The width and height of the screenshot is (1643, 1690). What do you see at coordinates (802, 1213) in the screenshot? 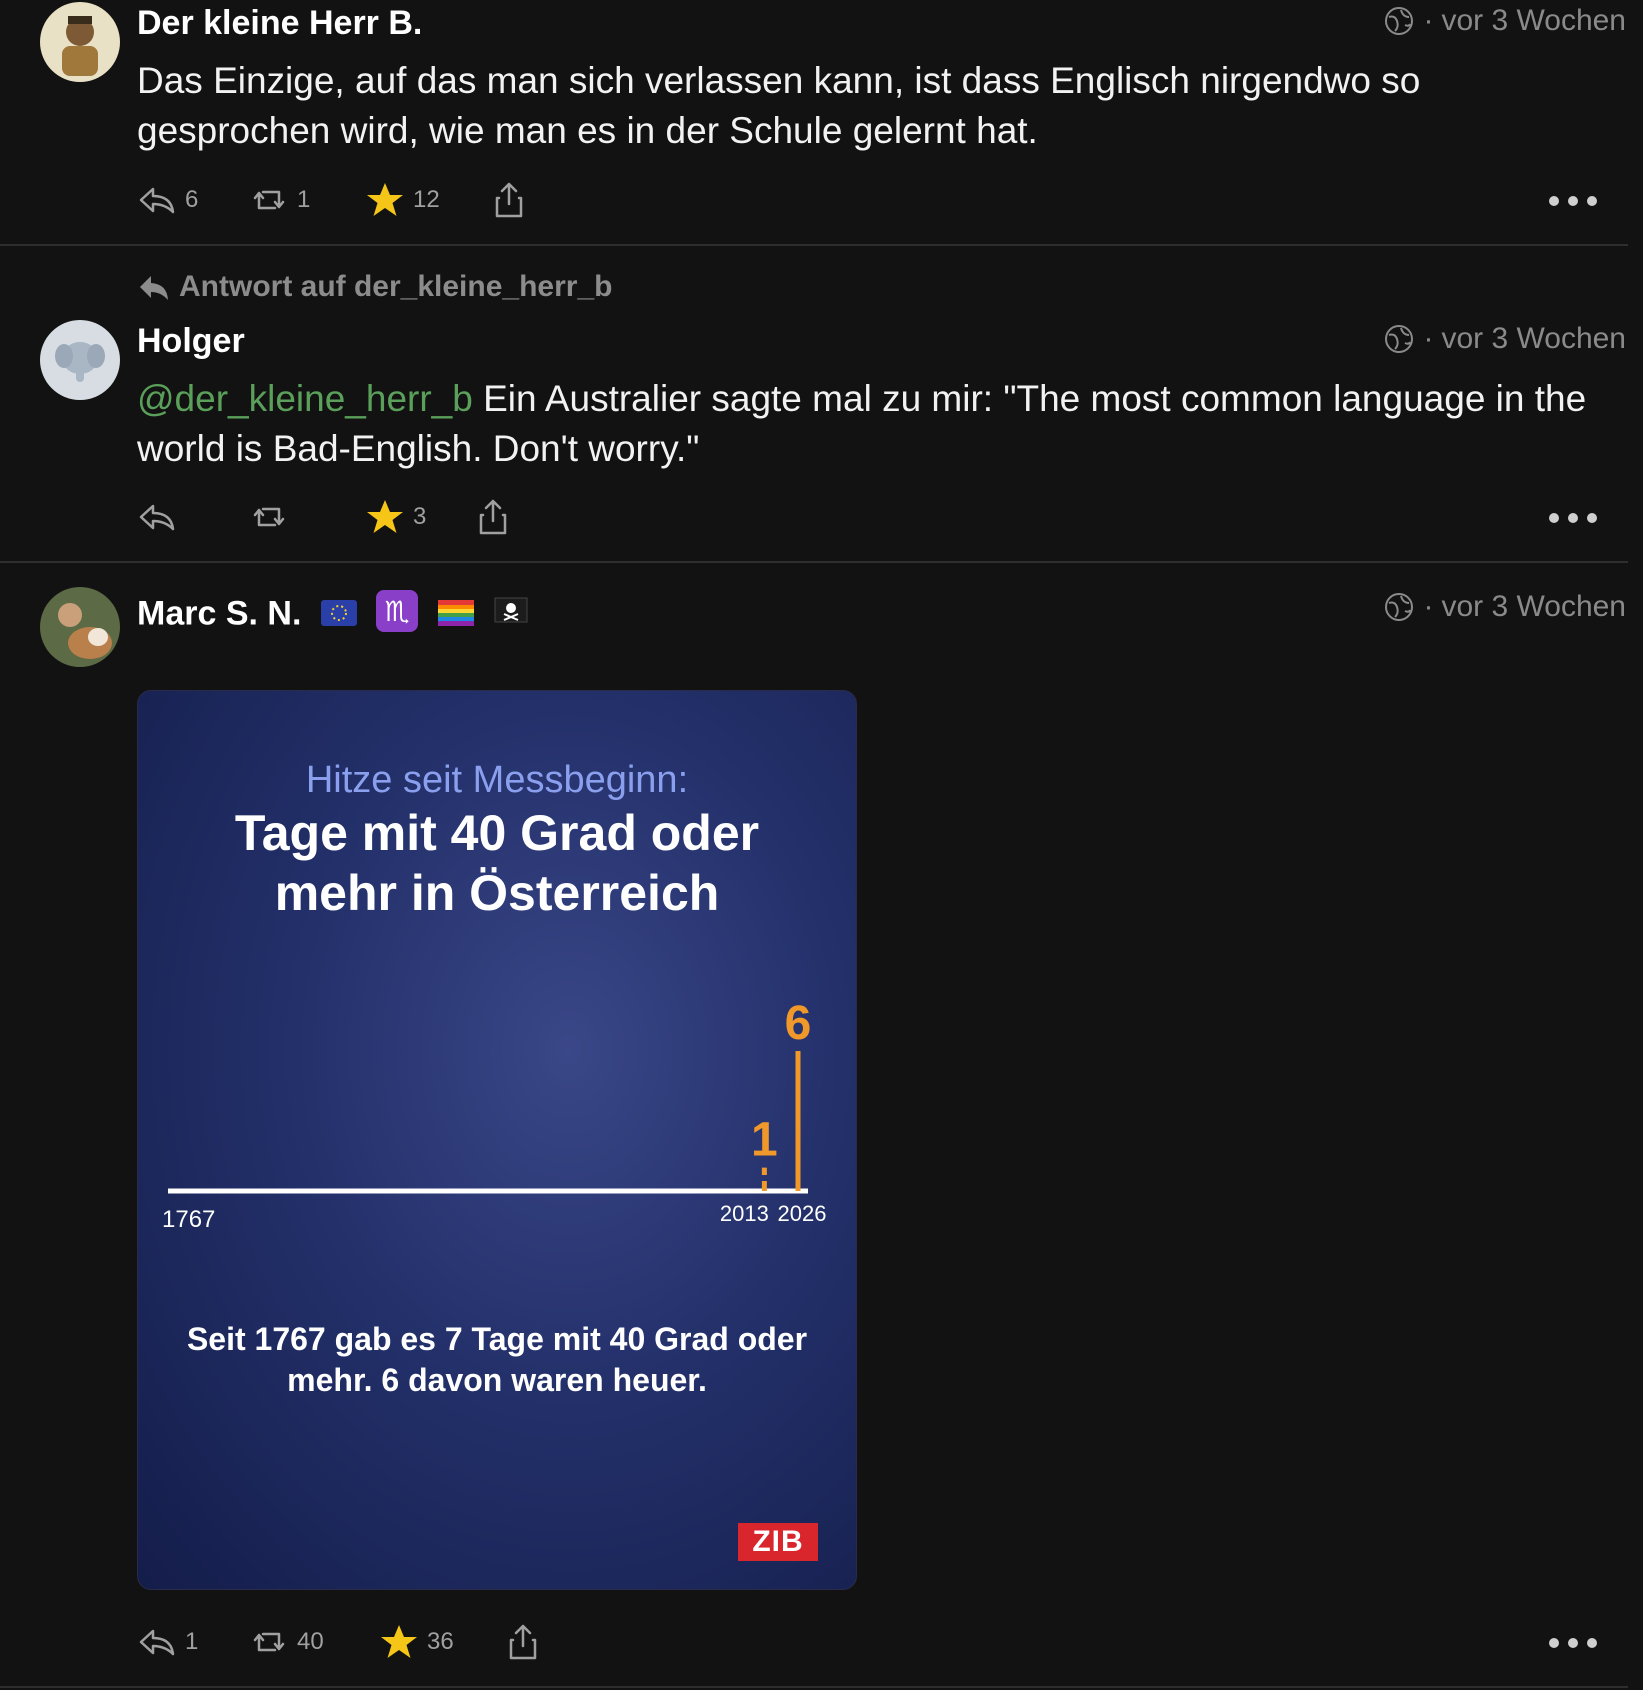
I see `x-tick-label-2026: 2026` at bounding box center [802, 1213].